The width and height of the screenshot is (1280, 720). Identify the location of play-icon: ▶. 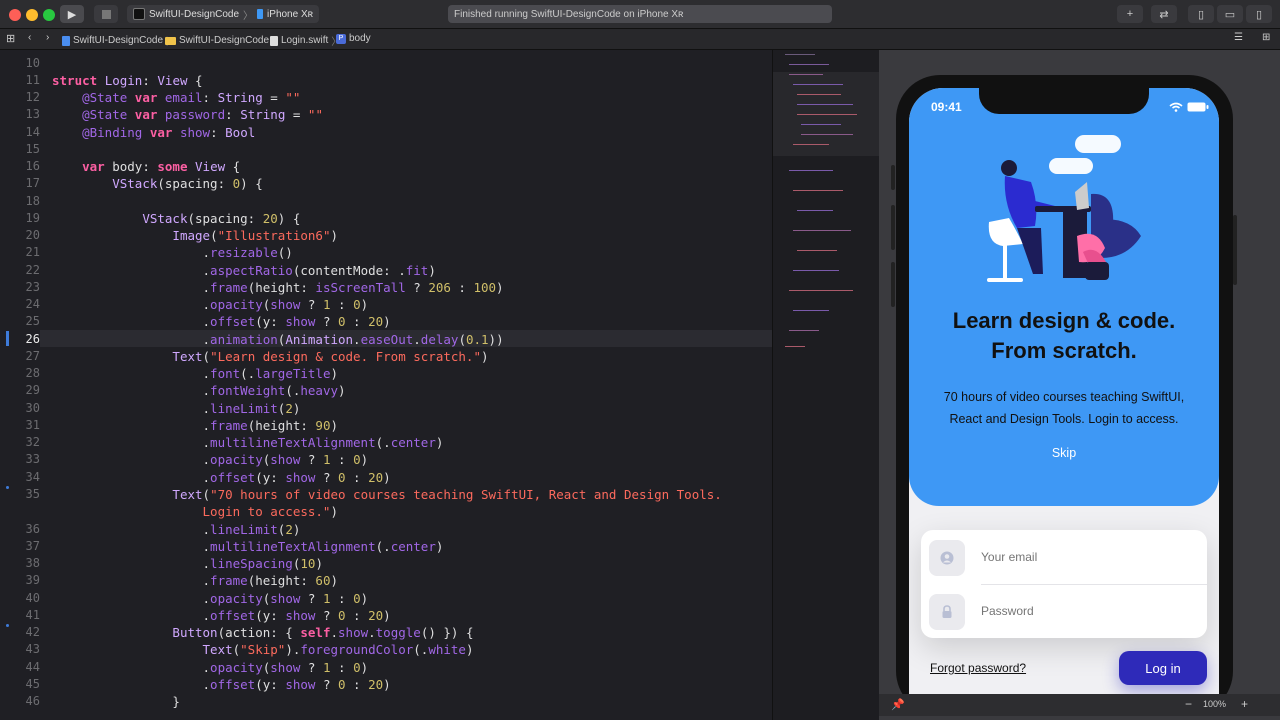
(72, 14).